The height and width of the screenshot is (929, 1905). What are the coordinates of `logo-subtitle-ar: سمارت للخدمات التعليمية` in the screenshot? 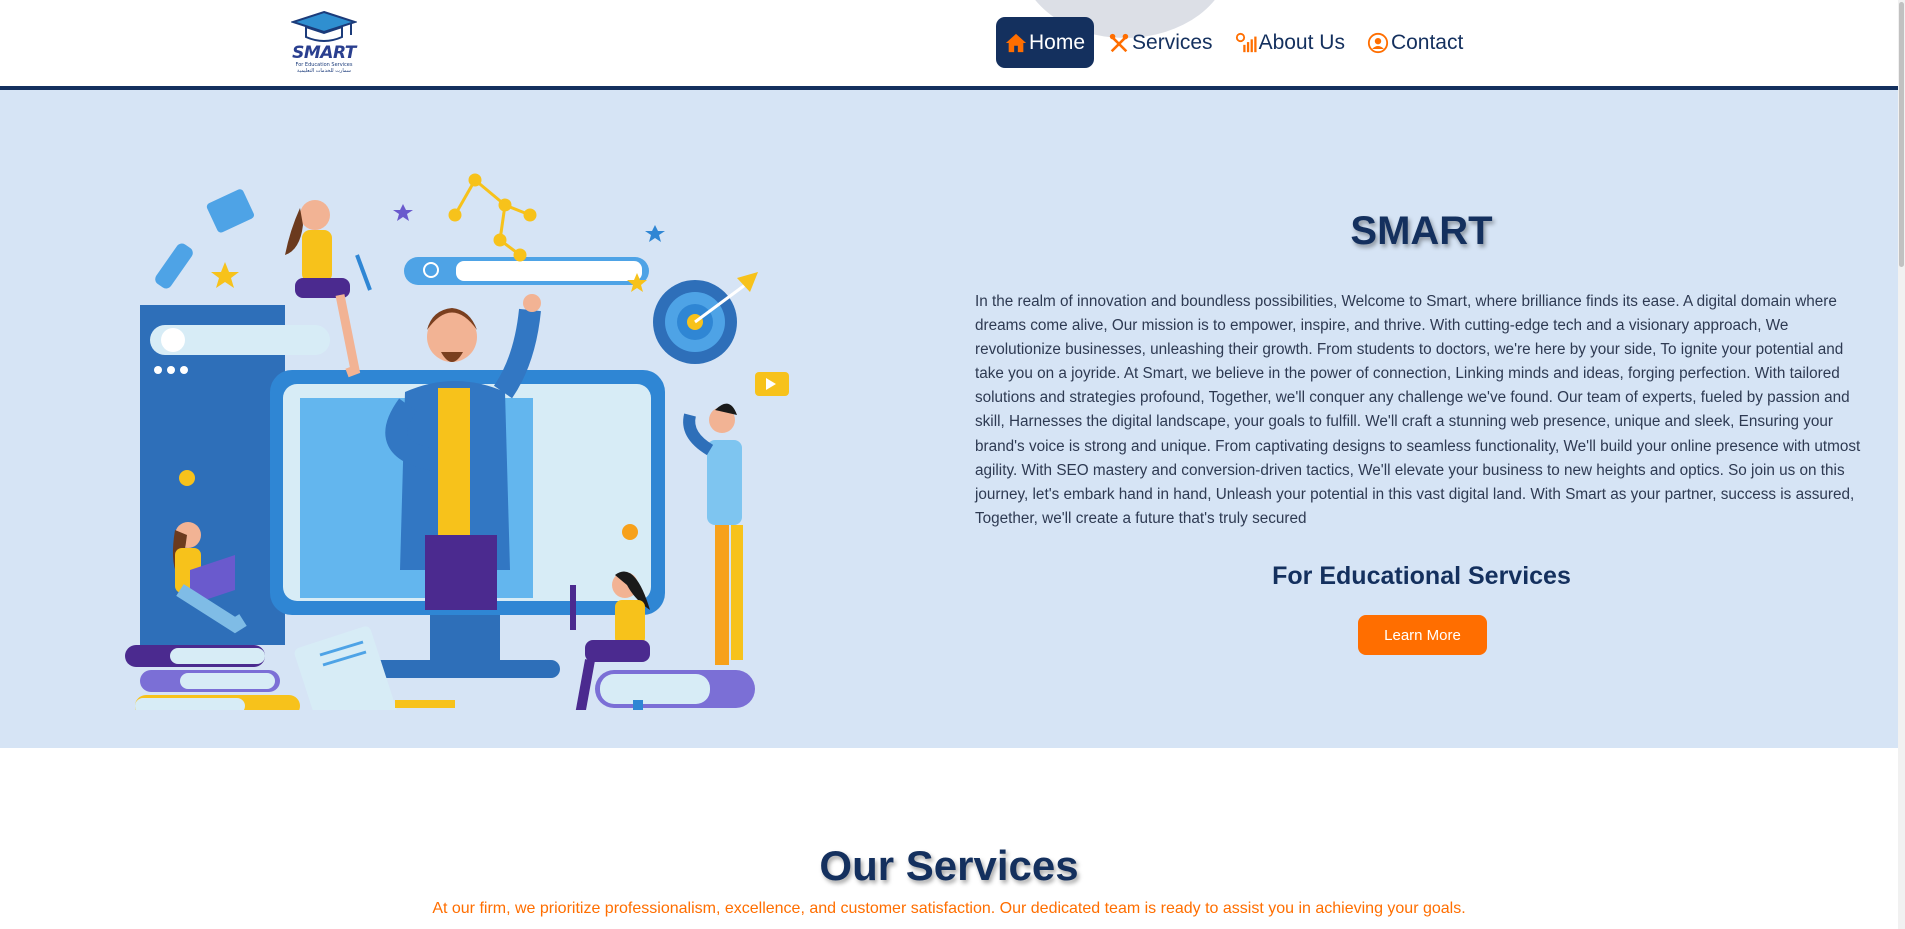 It's located at (324, 71).